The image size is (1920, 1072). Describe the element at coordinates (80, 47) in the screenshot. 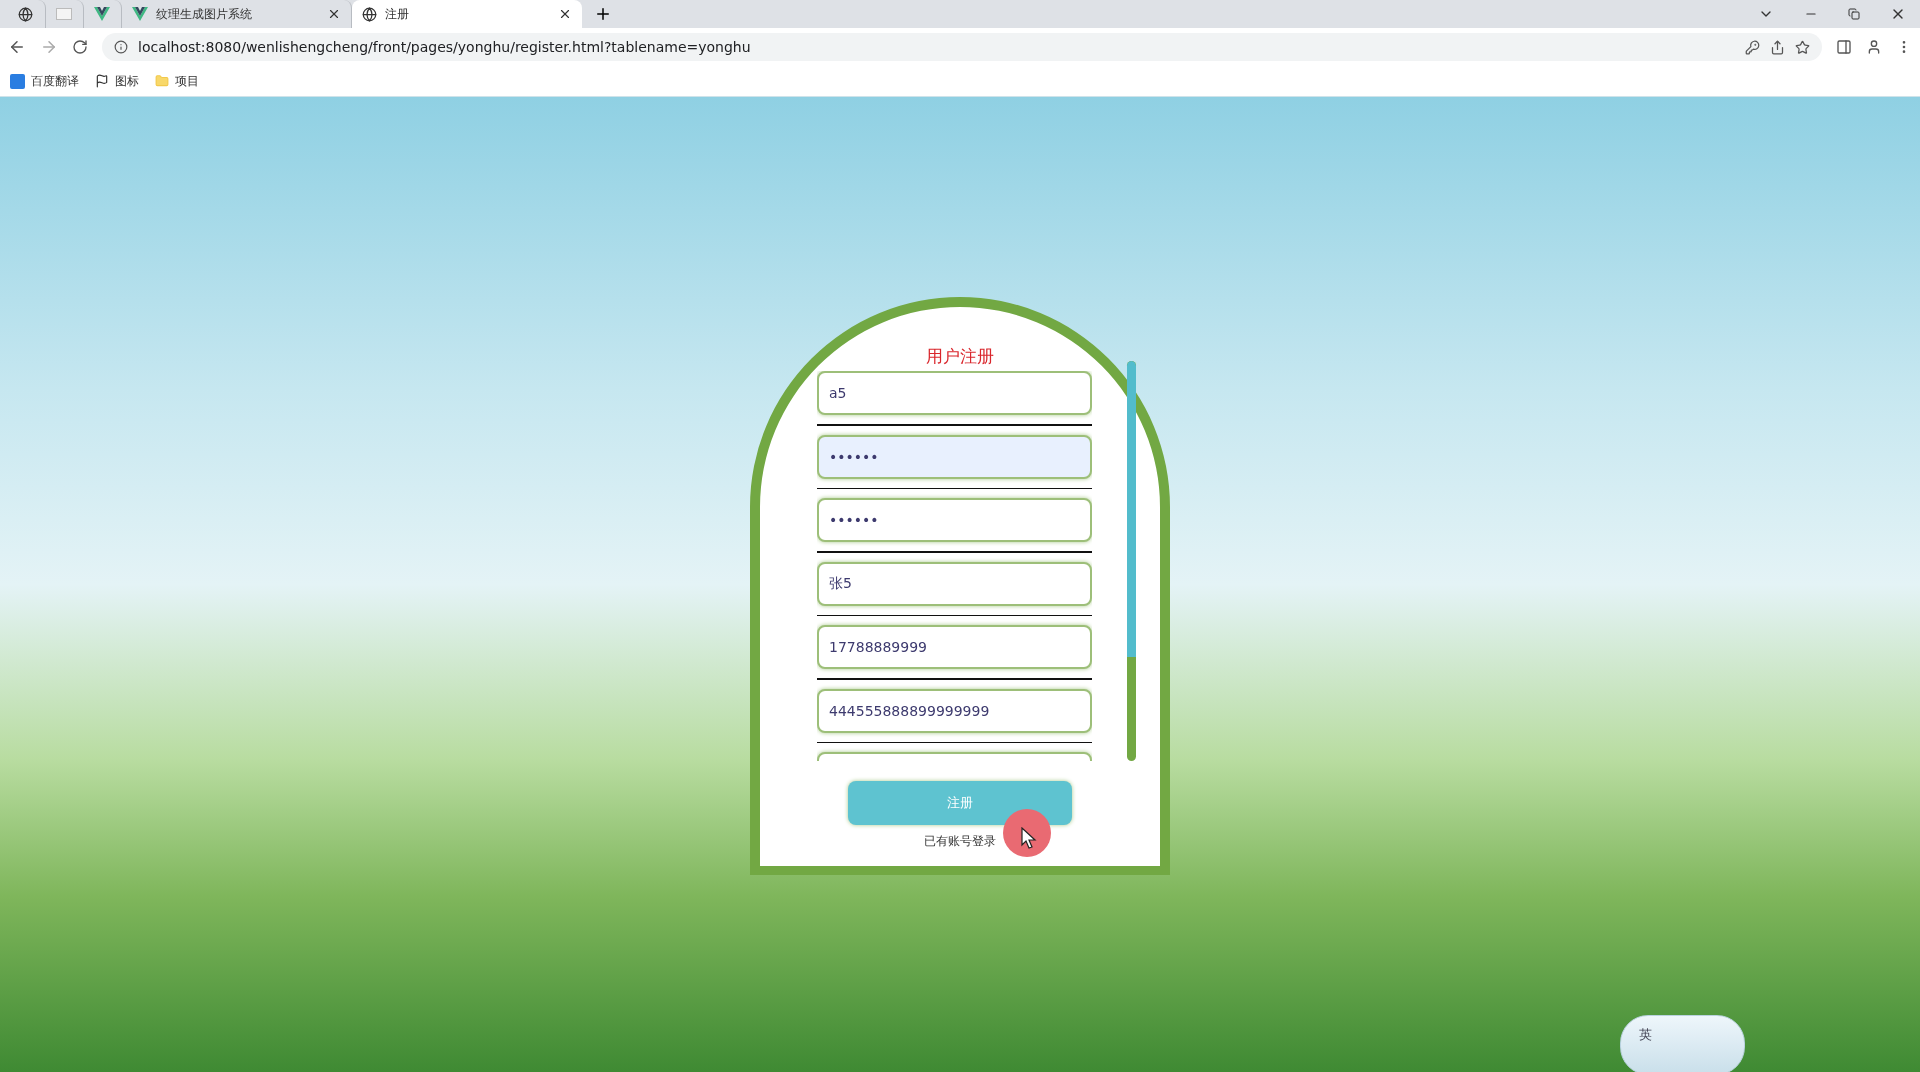

I see `reload-icon` at that location.